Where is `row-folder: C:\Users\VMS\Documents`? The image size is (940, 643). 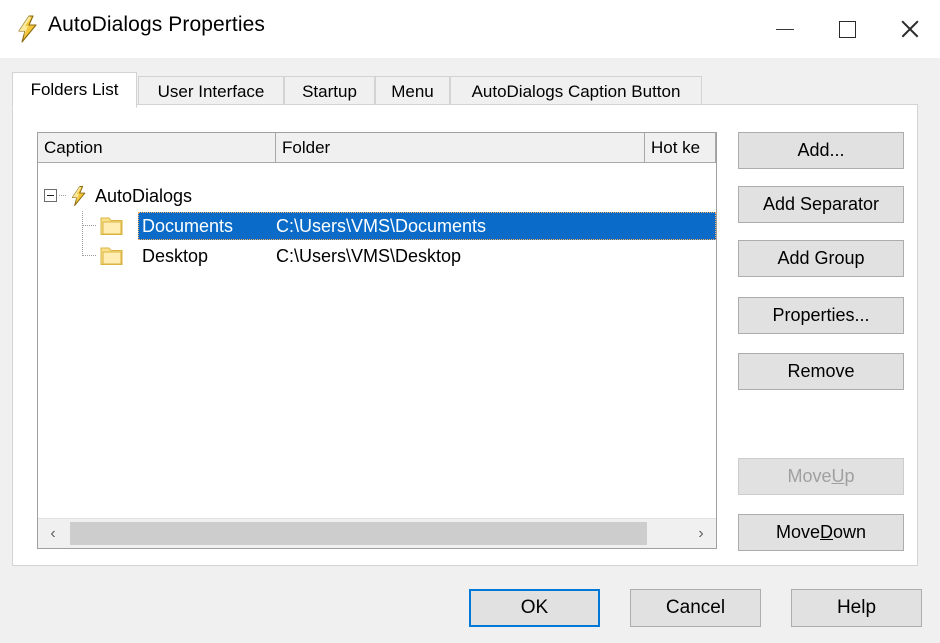 row-folder: C:\Users\VMS\Documents is located at coordinates (381, 225).